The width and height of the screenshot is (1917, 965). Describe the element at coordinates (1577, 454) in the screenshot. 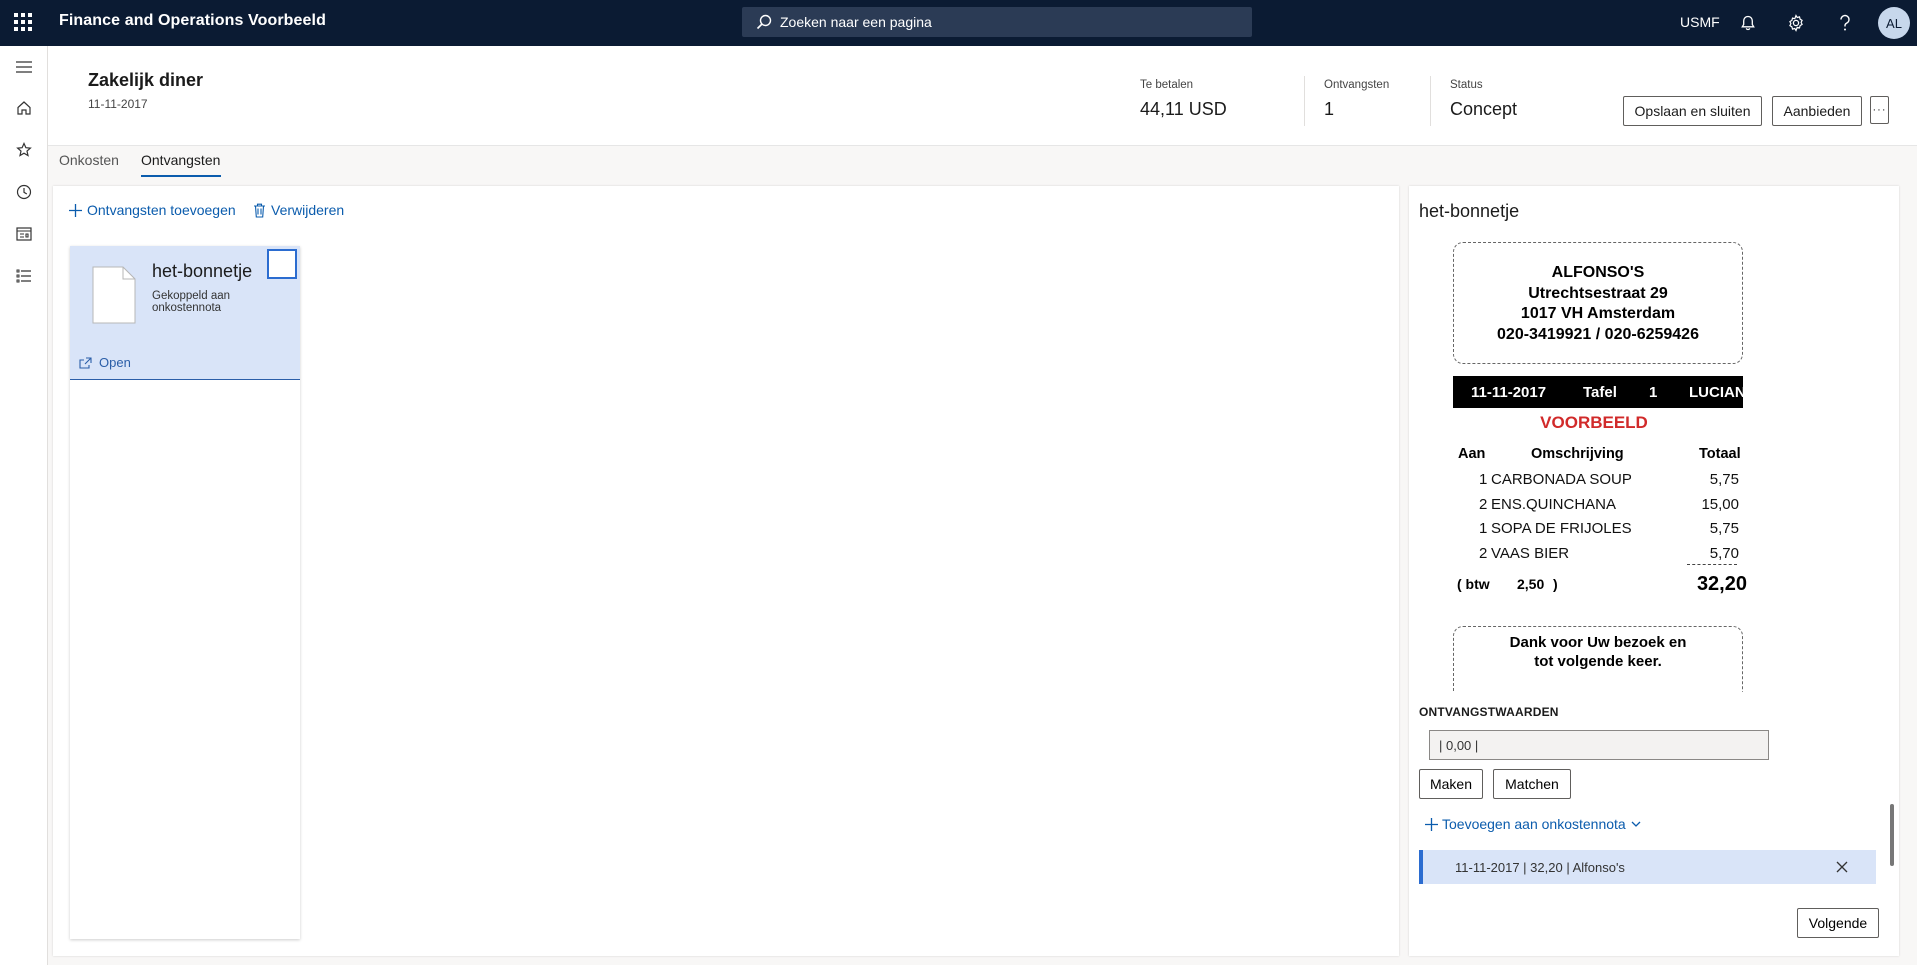

I see `receipt-col-desc: Omschrijving` at that location.